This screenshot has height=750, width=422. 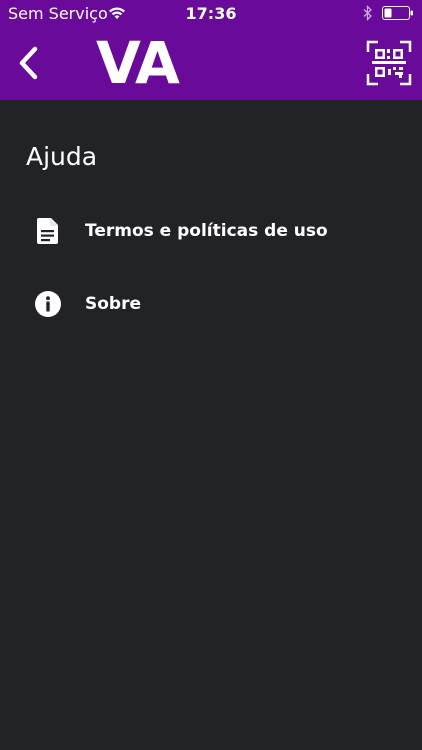 I want to click on info-icon, so click(x=48, y=304).